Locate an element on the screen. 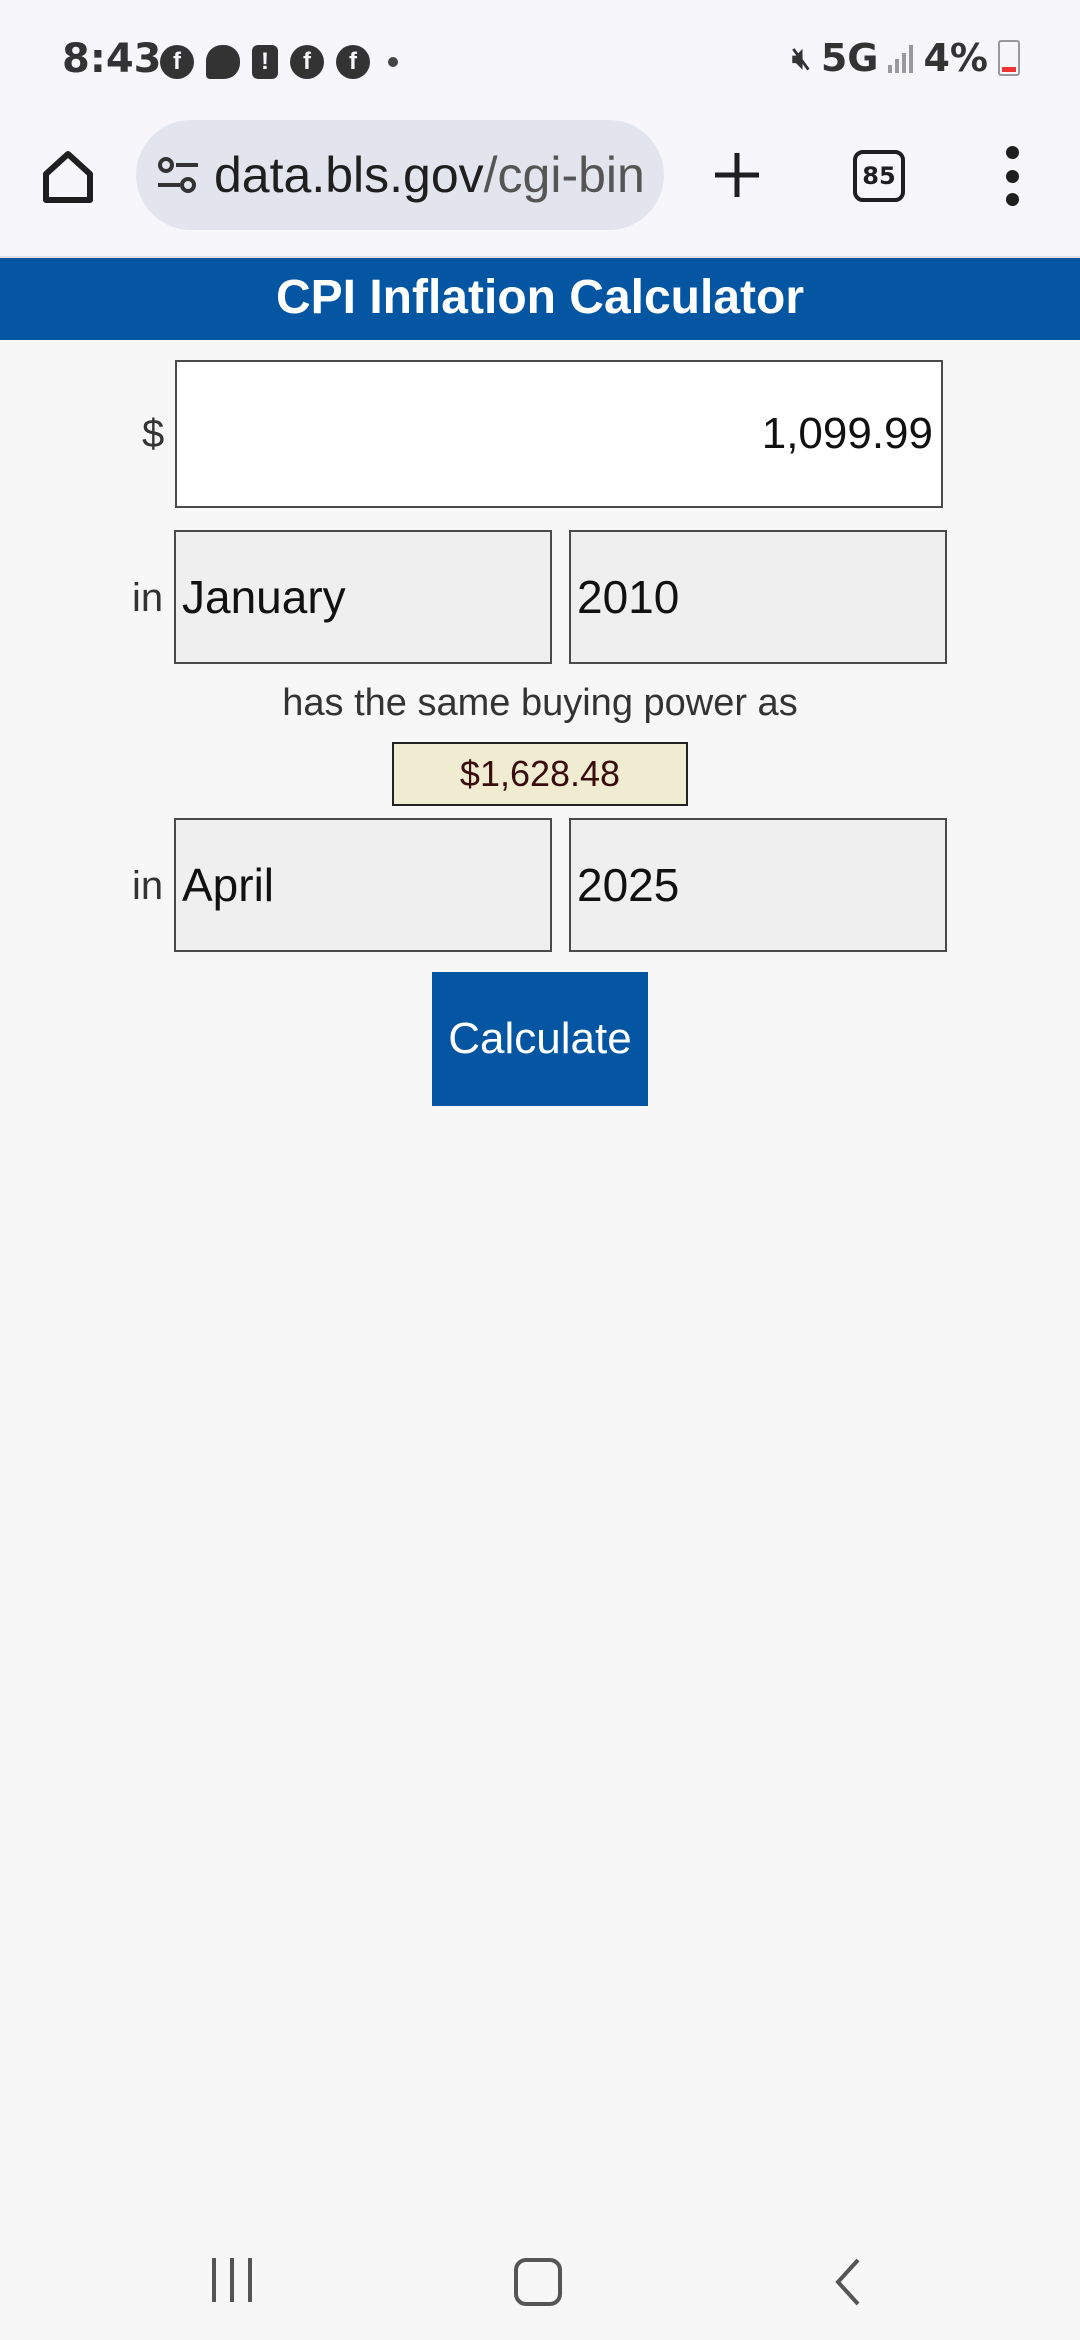 The width and height of the screenshot is (1080, 2340). system-home-icon is located at coordinates (538, 2282).